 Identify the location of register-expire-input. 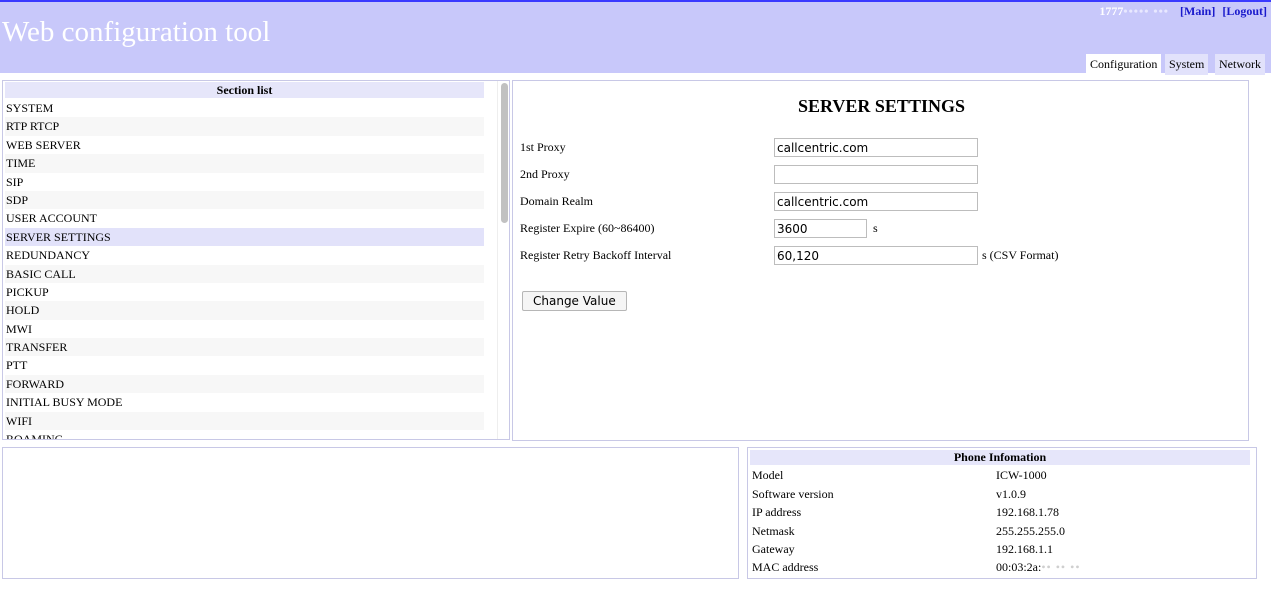
(820, 228).